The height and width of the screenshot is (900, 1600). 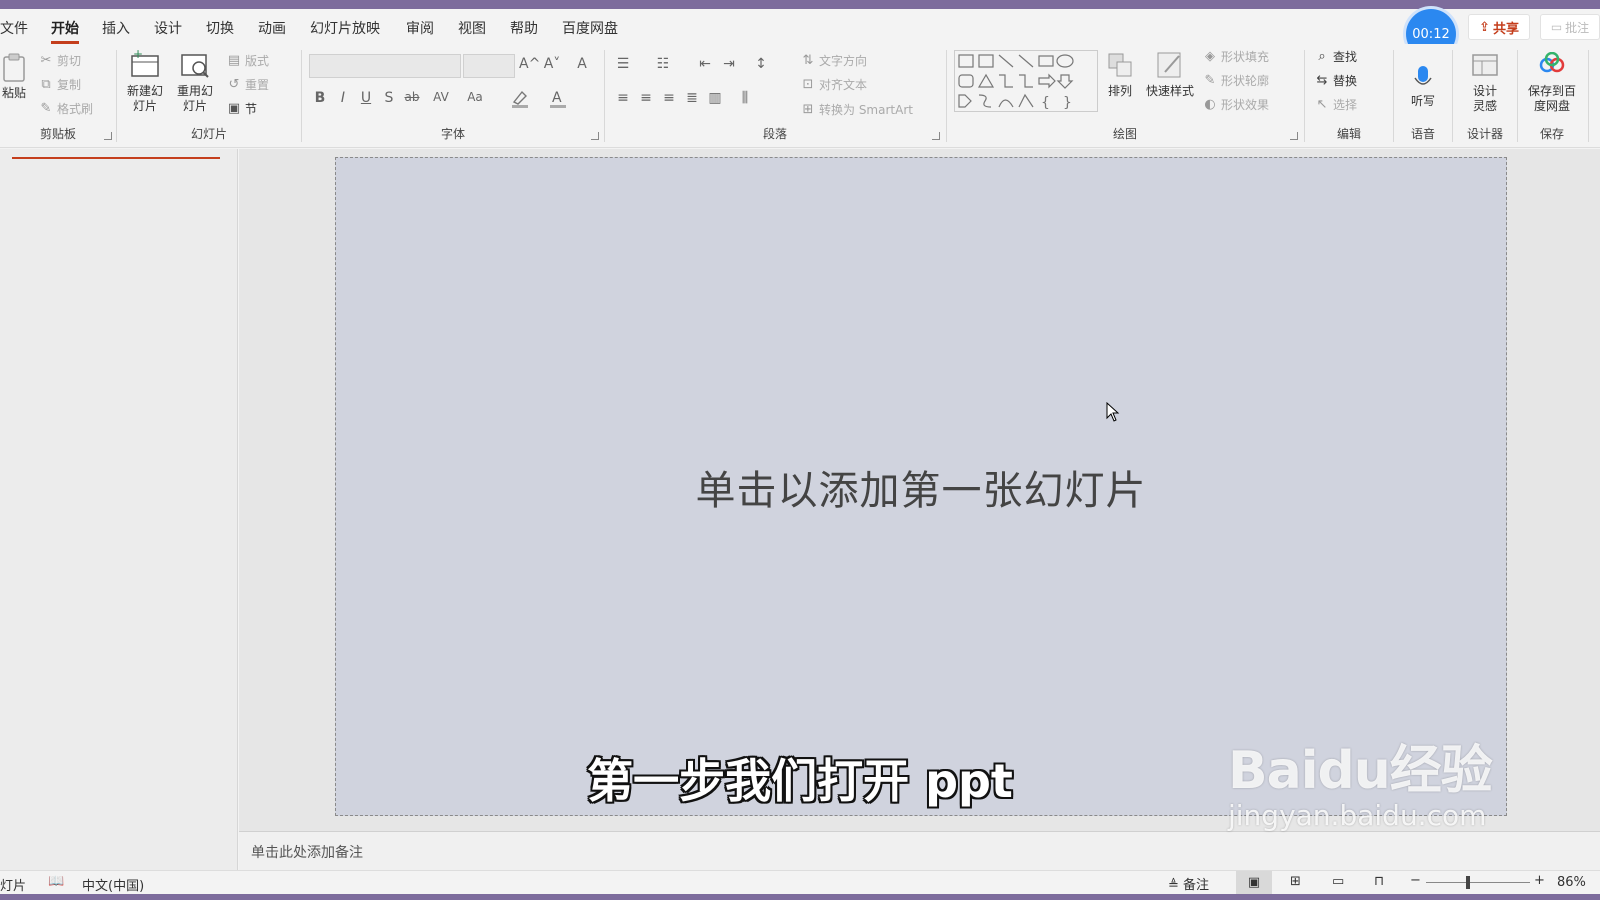 I want to click on bold-button: B, so click(x=320, y=98).